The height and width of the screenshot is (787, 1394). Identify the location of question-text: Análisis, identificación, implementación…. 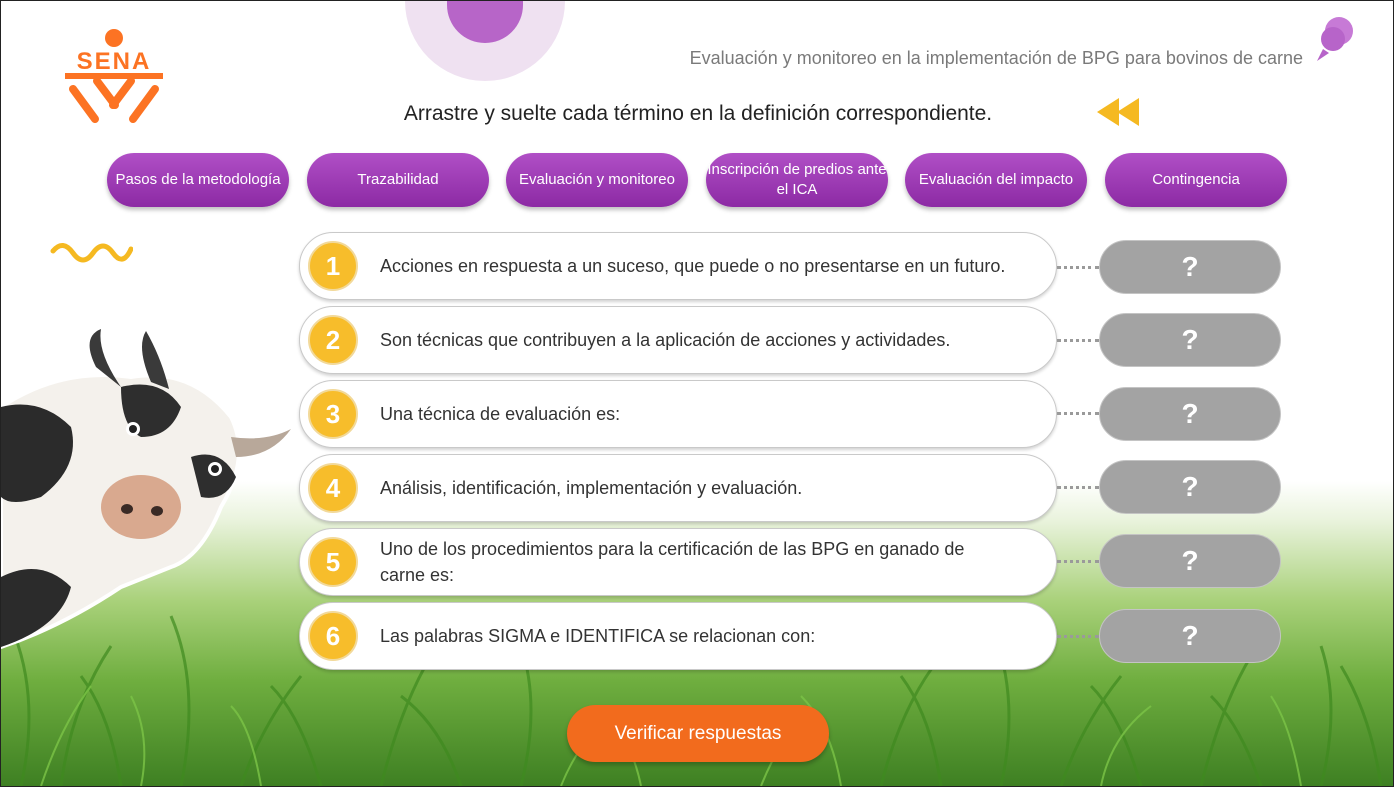
(591, 488).